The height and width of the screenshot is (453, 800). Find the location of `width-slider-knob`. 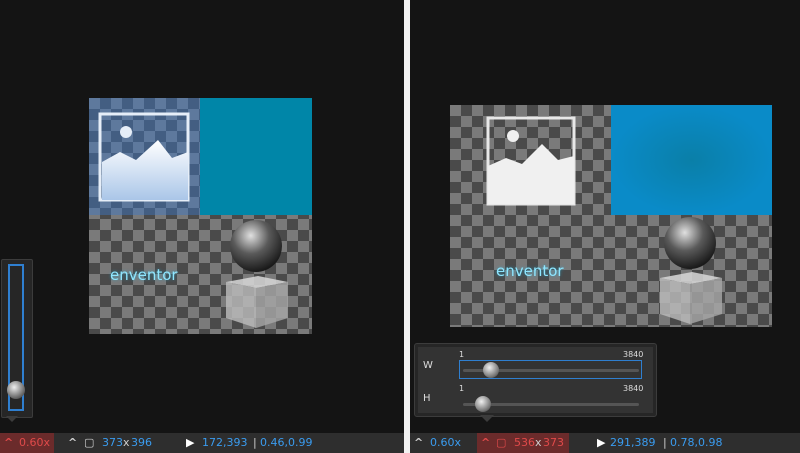

width-slider-knob is located at coordinates (491, 370).